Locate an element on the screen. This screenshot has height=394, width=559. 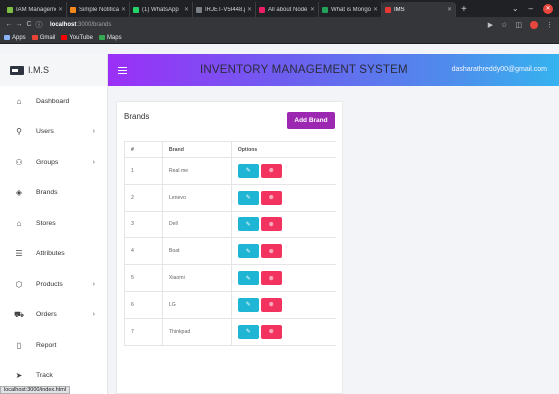
bookmark-item: Apps is located at coordinates (15, 38).